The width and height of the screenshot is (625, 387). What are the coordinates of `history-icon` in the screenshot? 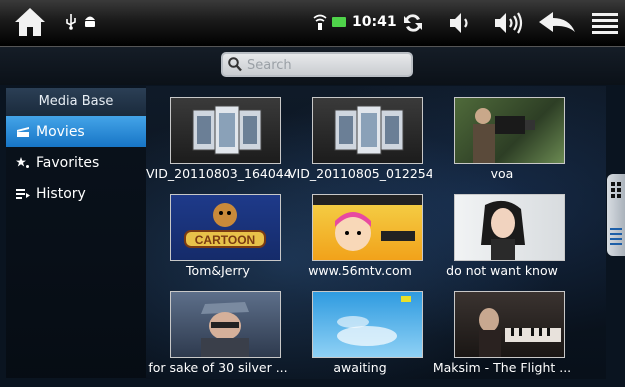 It's located at (26, 194).